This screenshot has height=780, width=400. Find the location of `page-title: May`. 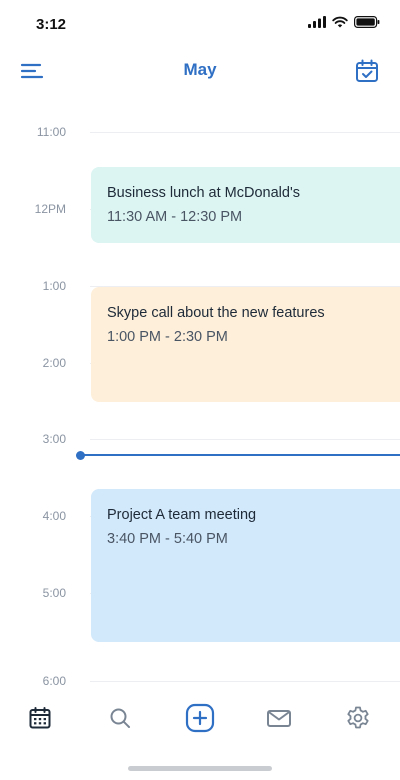

page-title: May is located at coordinates (200, 69).